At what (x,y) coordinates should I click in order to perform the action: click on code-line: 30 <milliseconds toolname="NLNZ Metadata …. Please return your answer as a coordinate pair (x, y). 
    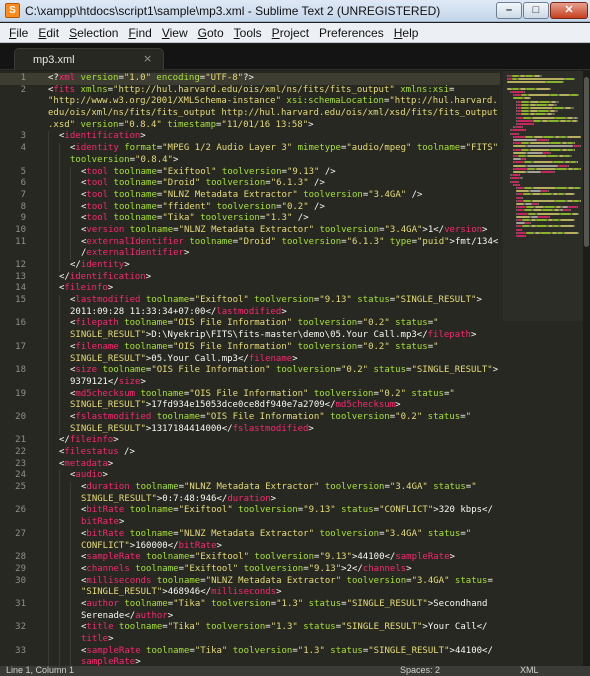
    Looking at the image, I should click on (250, 581).